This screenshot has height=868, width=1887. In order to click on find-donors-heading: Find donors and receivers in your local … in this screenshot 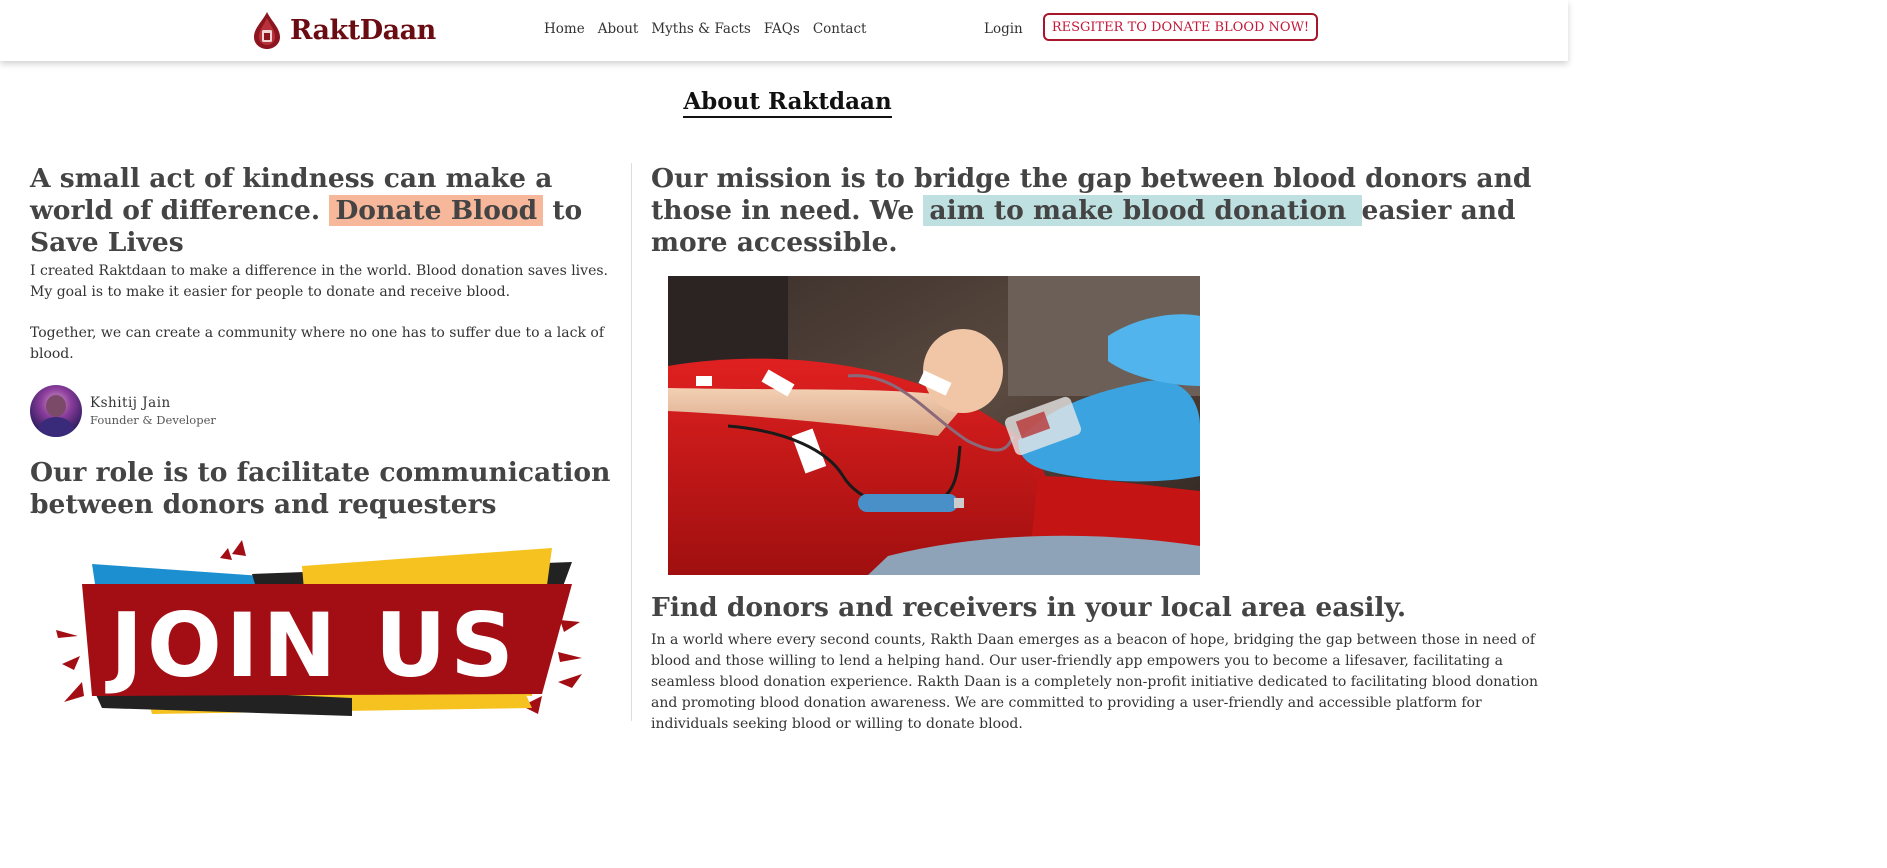, I will do `click(1029, 607)`.